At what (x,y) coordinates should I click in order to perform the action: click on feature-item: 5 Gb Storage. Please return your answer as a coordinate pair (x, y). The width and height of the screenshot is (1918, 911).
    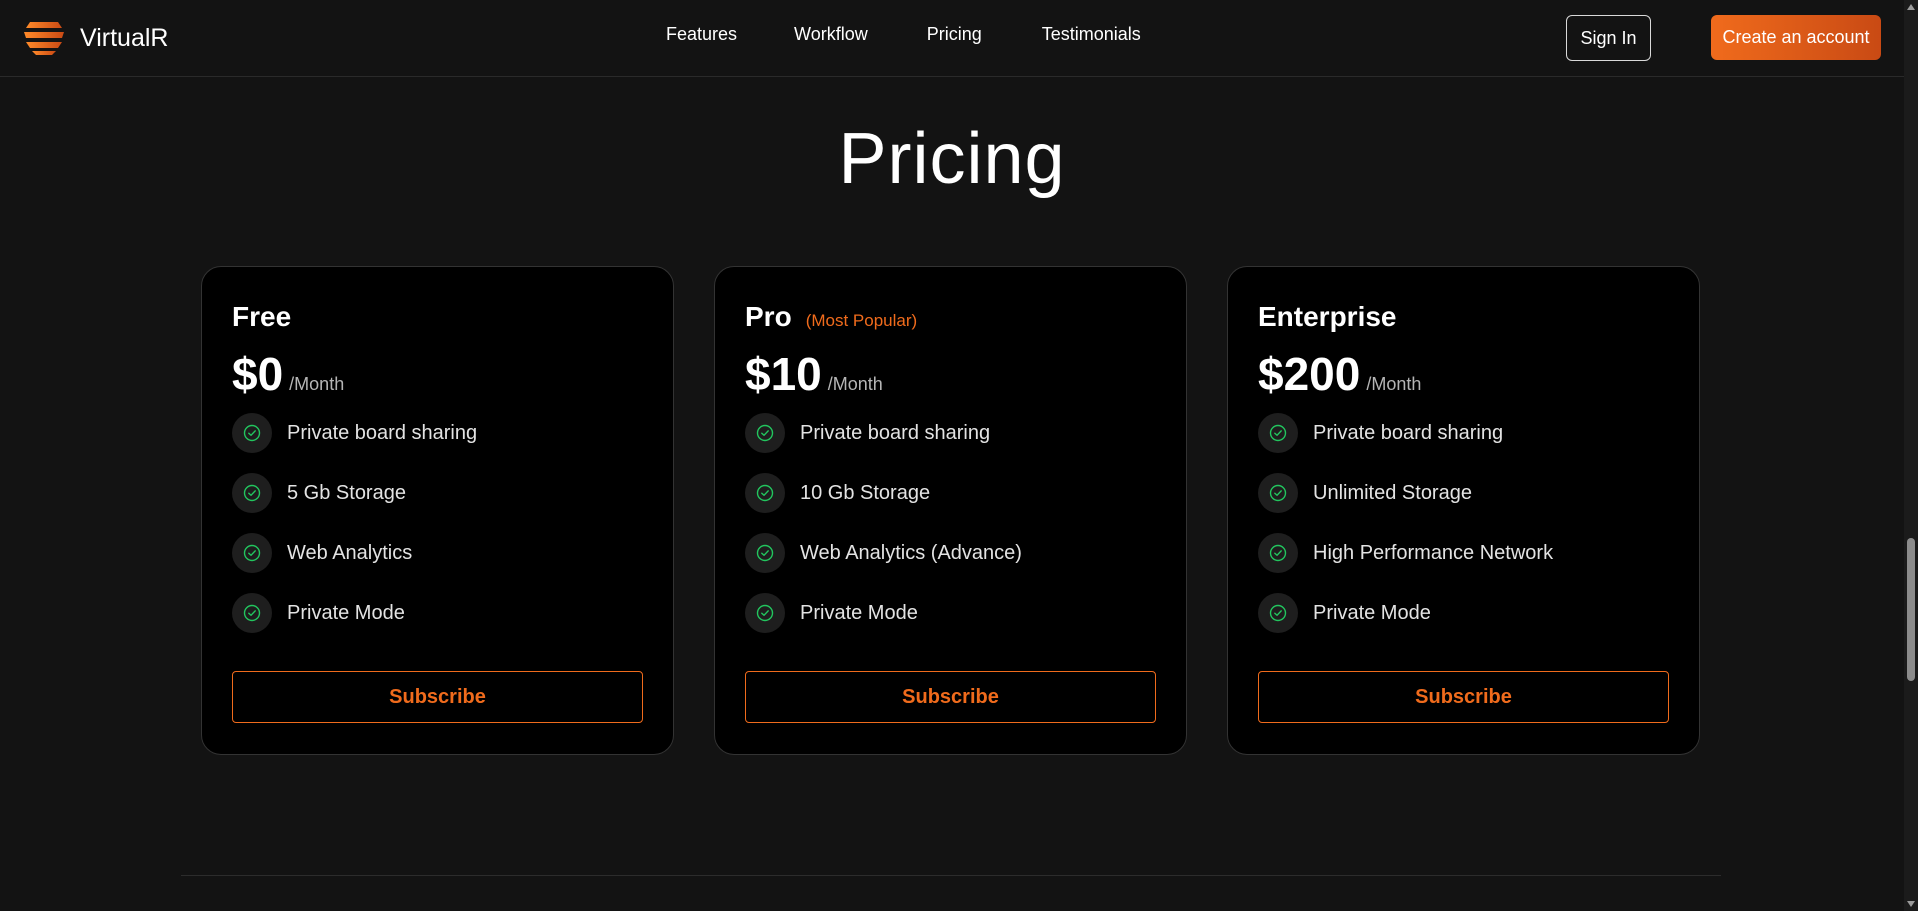
    Looking at the image, I should click on (354, 493).